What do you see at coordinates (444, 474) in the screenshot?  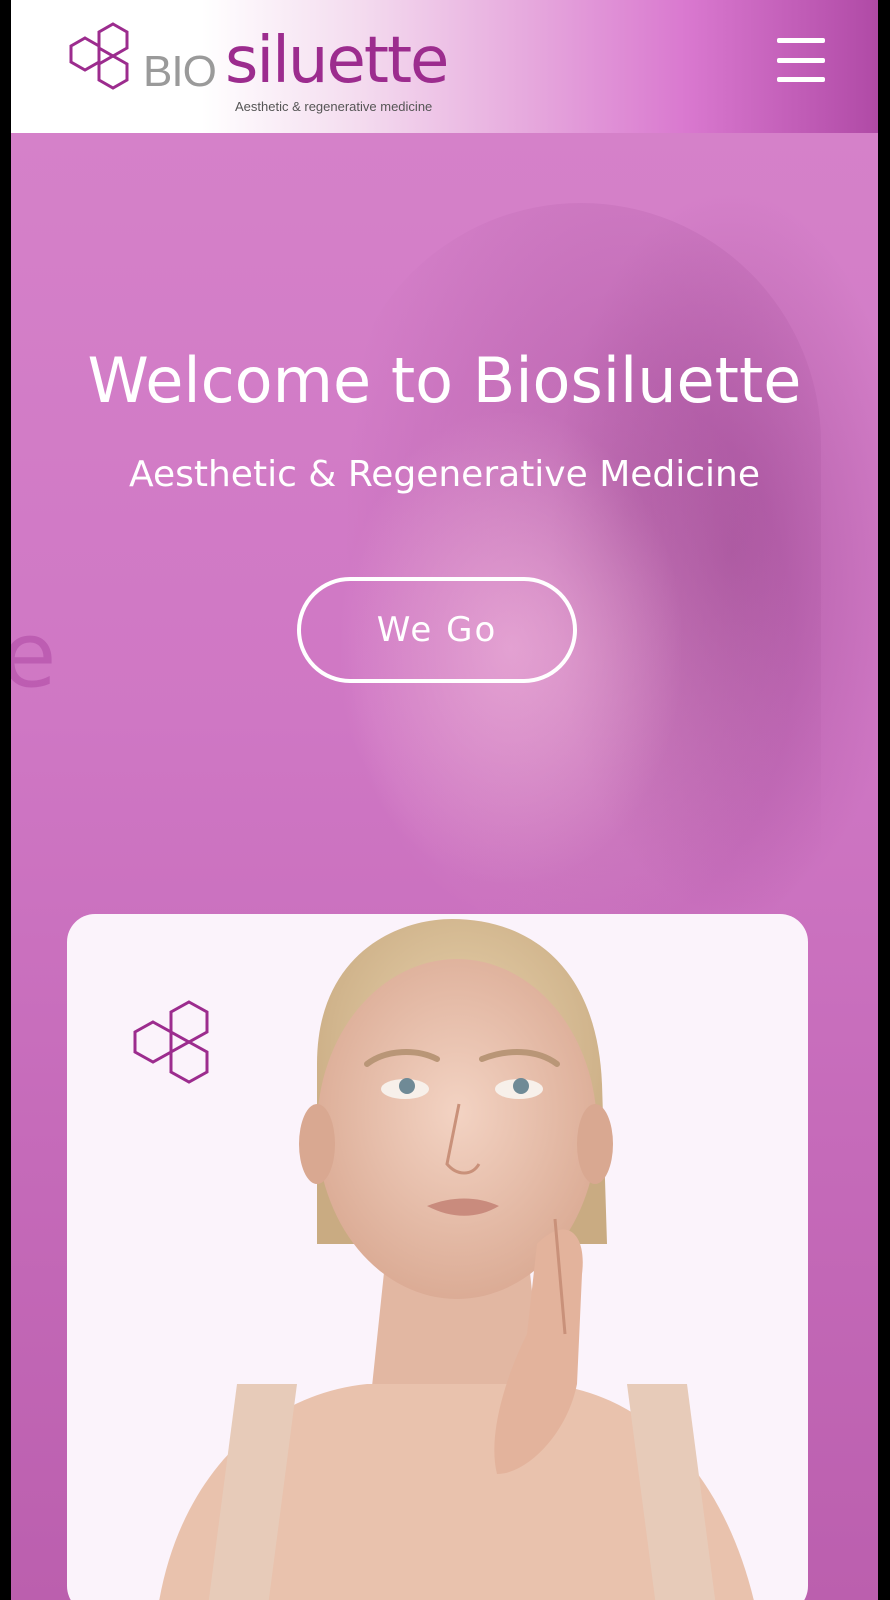 I see `hero-subtitle: Aesthetic & Regenerative Medicine` at bounding box center [444, 474].